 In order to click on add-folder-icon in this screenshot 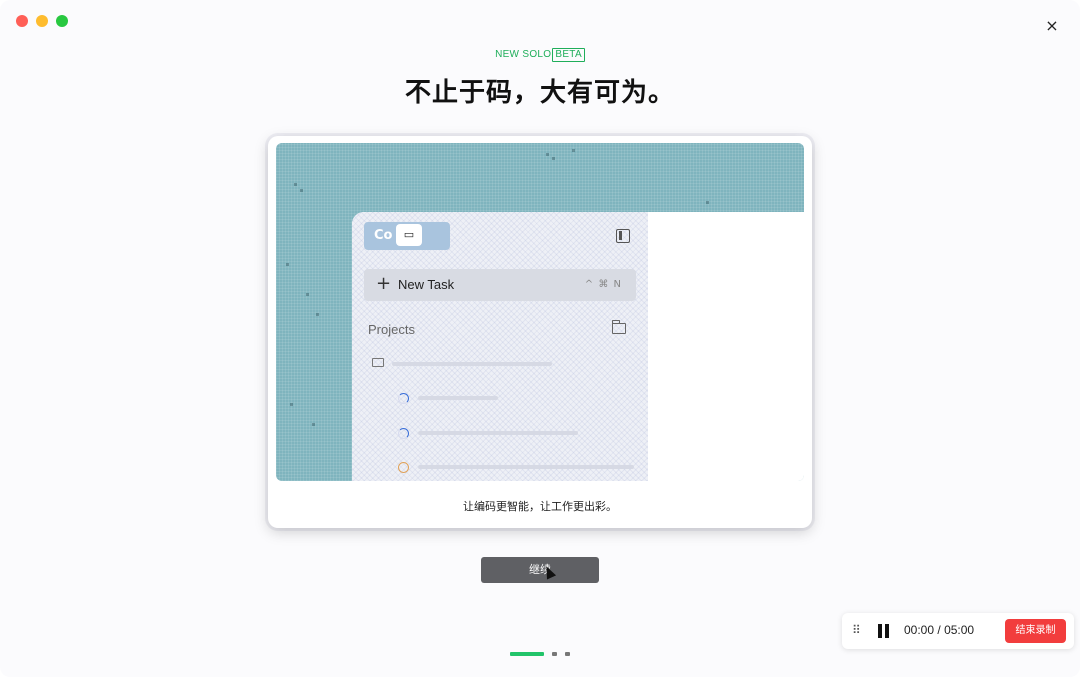, I will do `click(618, 327)`.